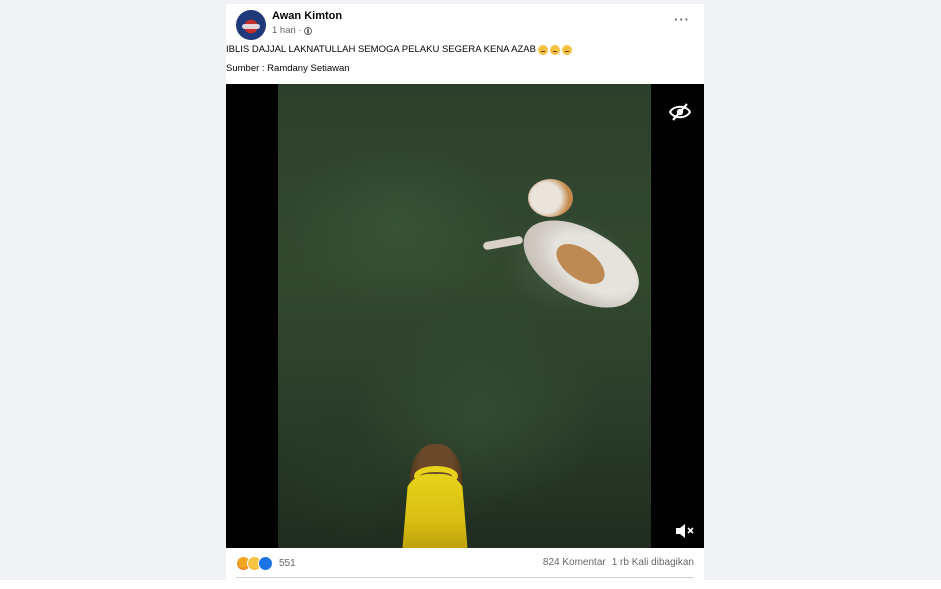 This screenshot has height=589, width=941. I want to click on post-meta: 1 hari ·, so click(292, 30).